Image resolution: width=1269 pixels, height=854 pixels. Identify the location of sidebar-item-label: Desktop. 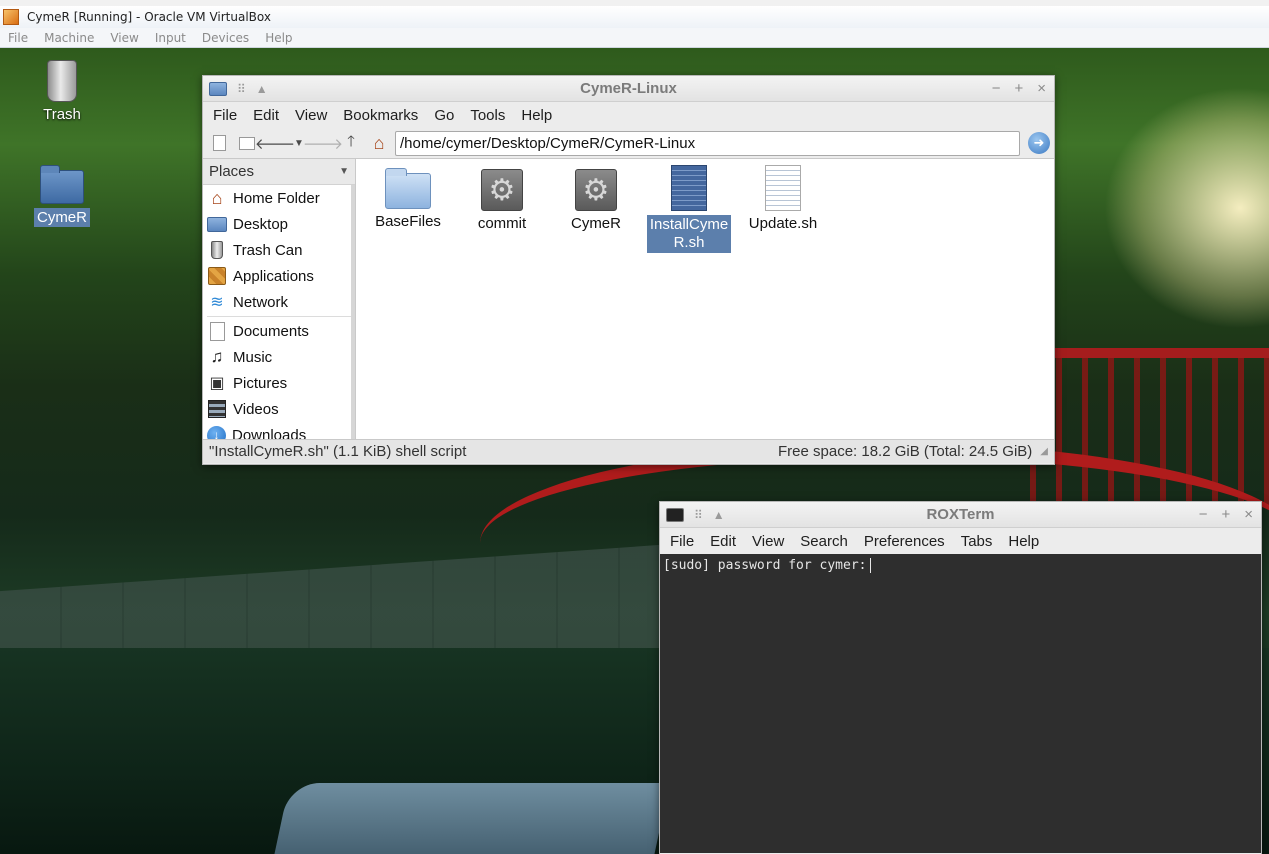
(261, 224).